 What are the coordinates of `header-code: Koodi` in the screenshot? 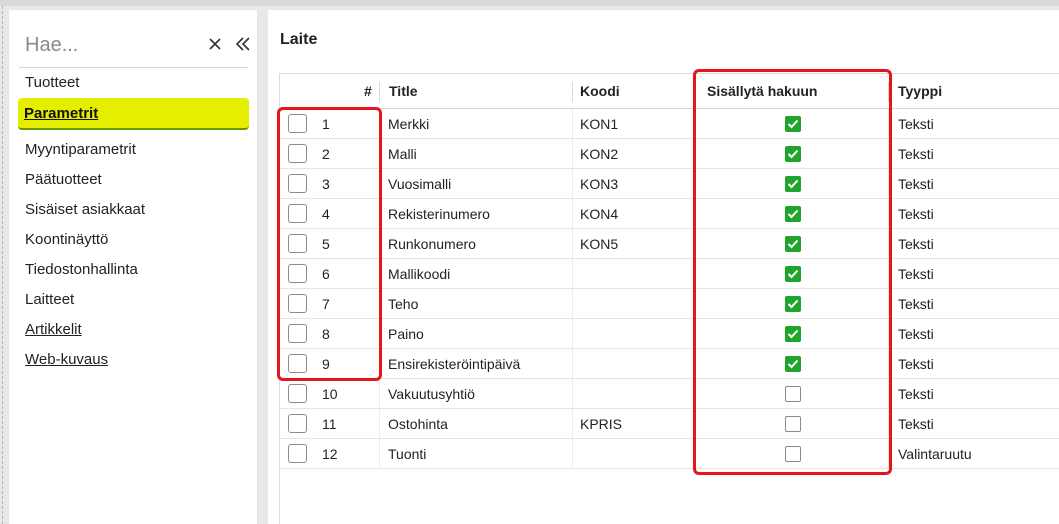 It's located at (600, 91).